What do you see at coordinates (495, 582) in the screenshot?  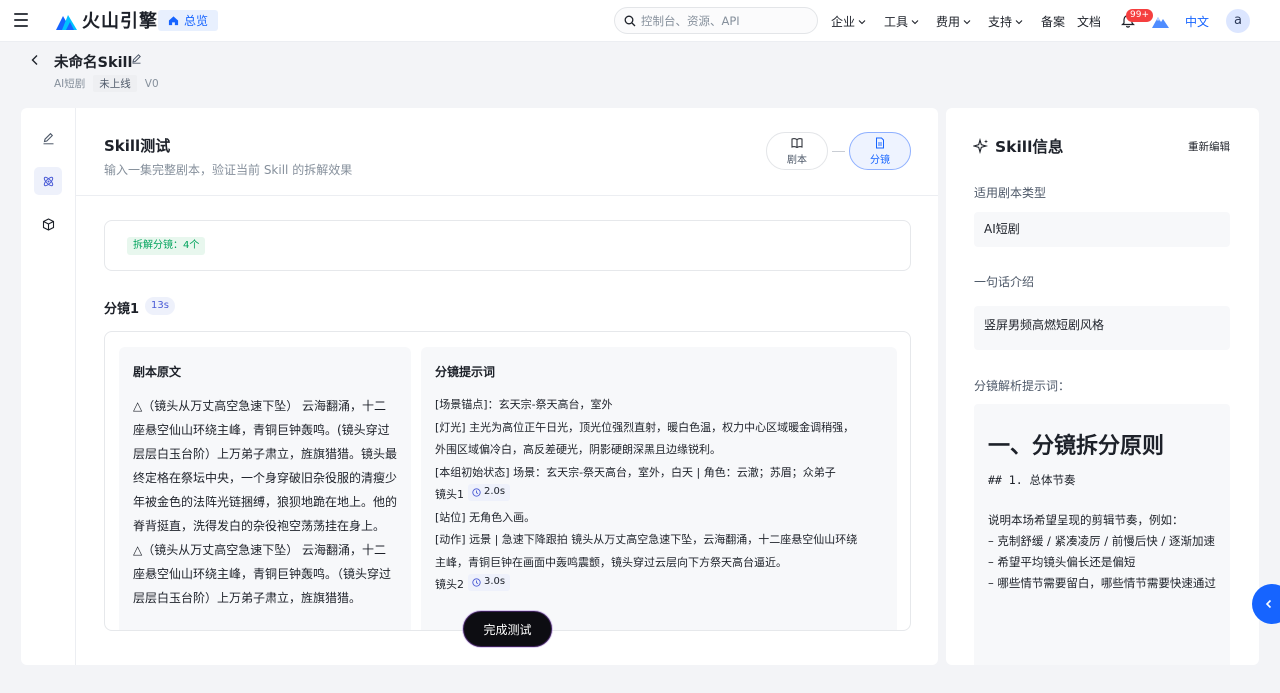 I see `shot-time: 3.0s` at bounding box center [495, 582].